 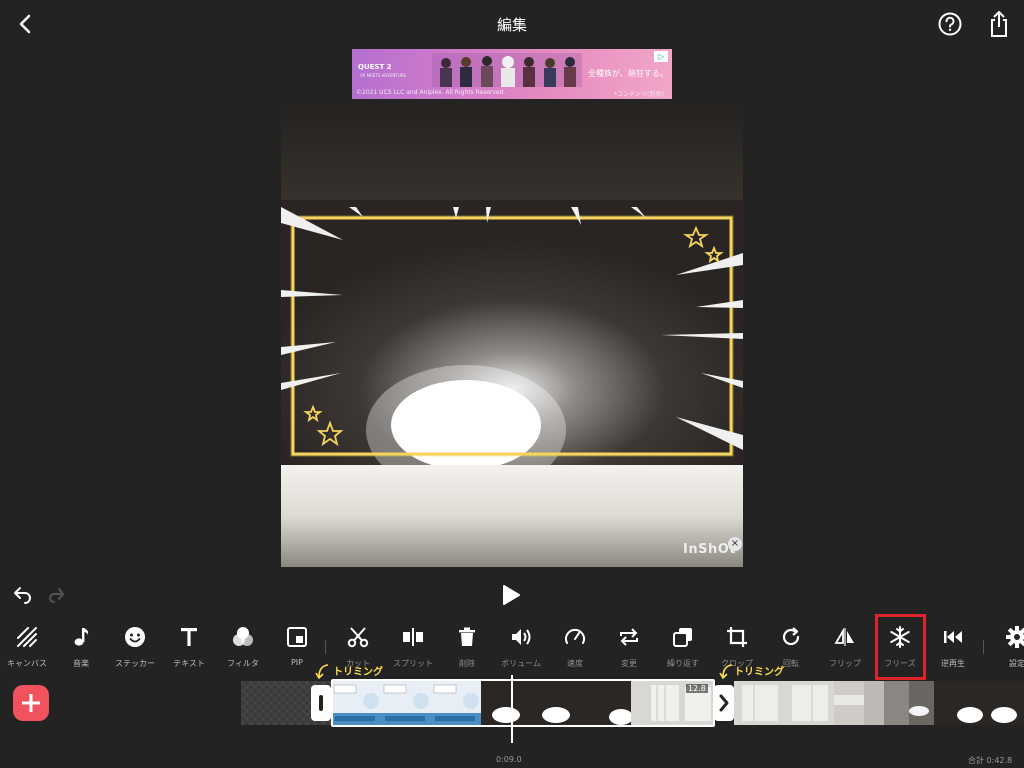 What do you see at coordinates (507, 70) in the screenshot?
I see `ad-characters-image` at bounding box center [507, 70].